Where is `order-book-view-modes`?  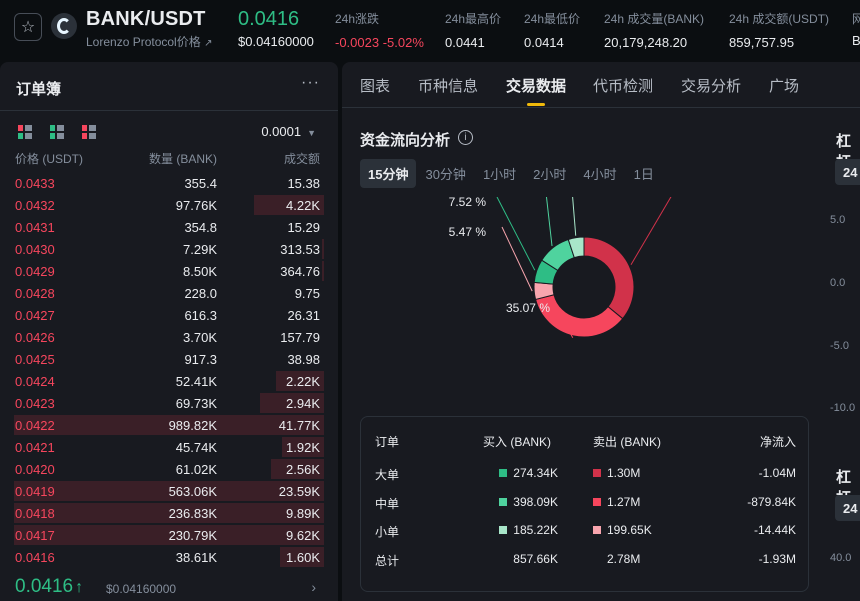 order-book-view-modes is located at coordinates (57, 132).